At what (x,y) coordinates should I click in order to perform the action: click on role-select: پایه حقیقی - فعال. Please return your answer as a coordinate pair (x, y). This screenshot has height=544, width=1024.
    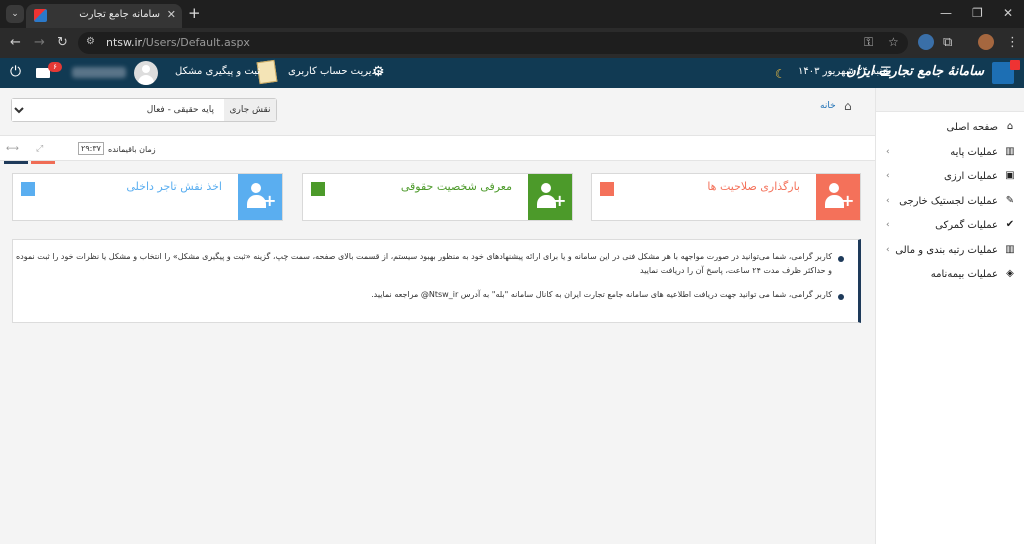
    Looking at the image, I should click on (118, 110).